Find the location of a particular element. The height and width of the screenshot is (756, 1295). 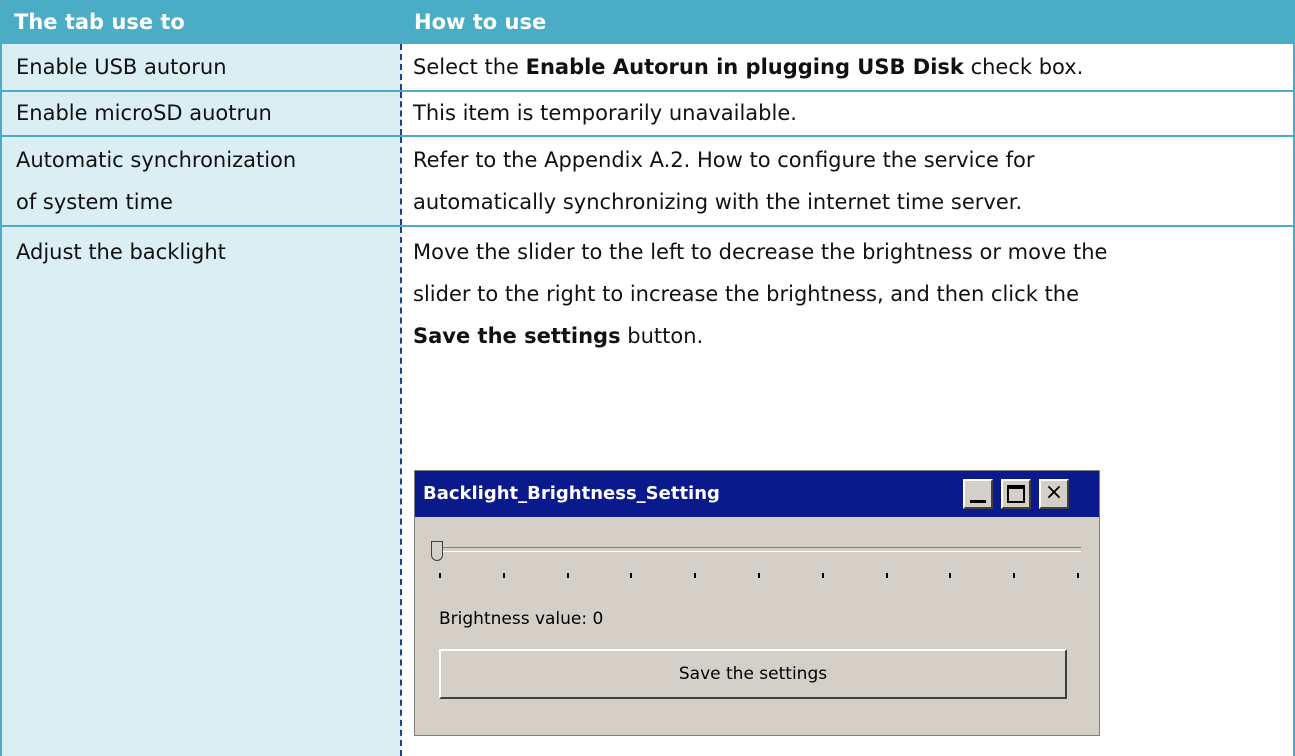

close-icon: × is located at coordinates (1054, 494).